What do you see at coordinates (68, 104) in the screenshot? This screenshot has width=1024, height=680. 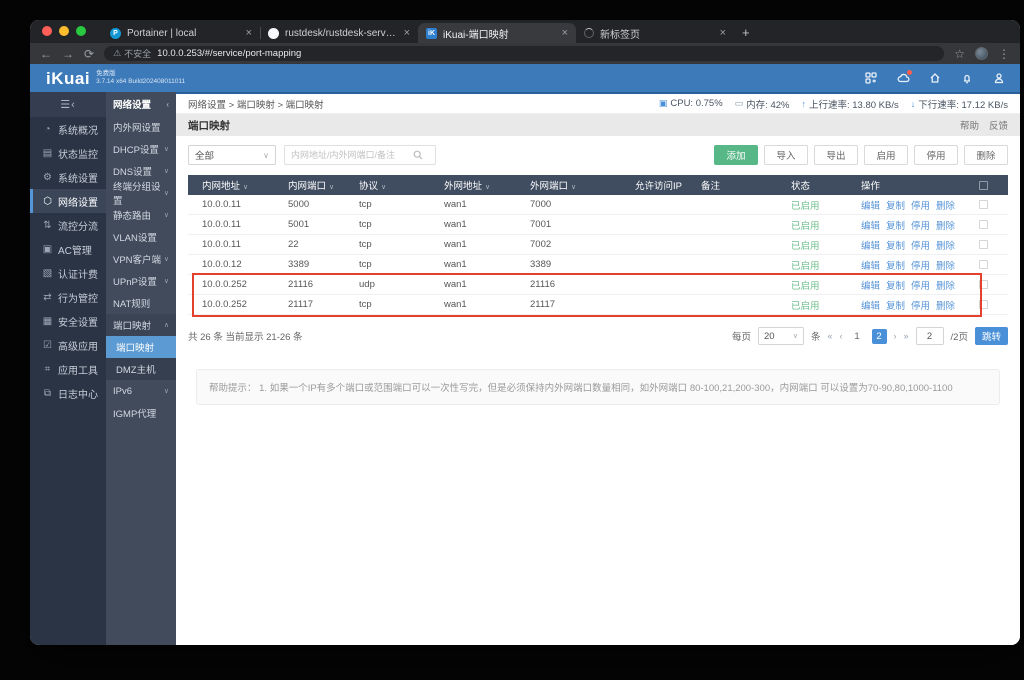 I see `sidebar-collapse-button: ☰‹` at bounding box center [68, 104].